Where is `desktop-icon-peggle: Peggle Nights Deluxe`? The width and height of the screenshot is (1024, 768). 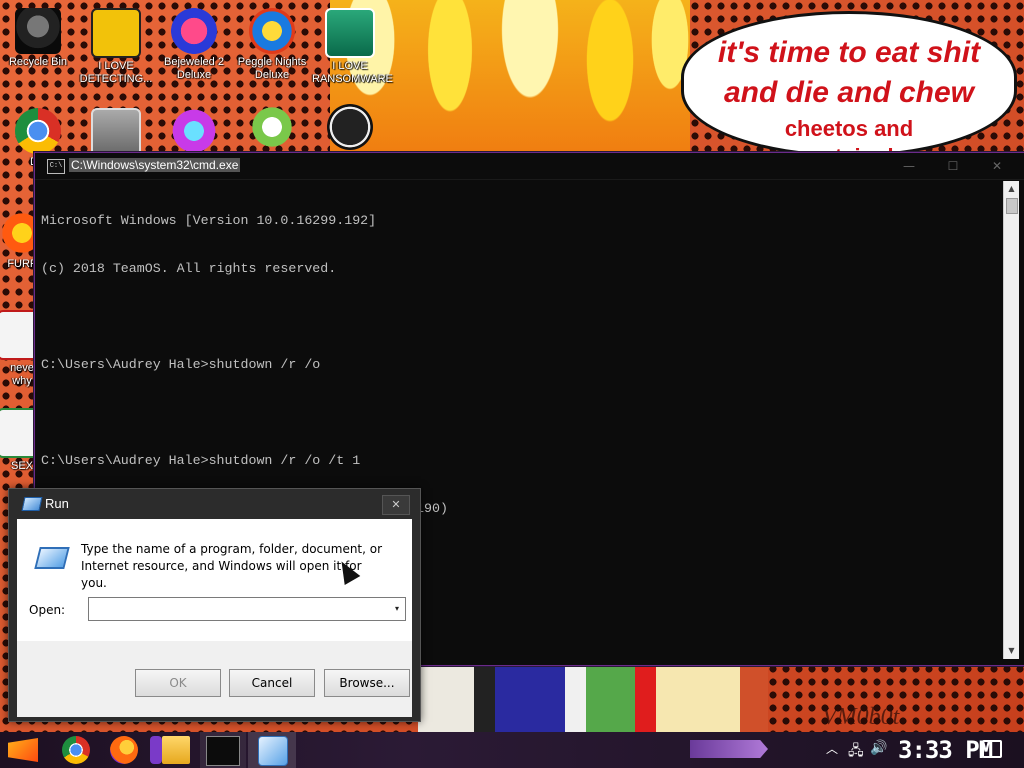
desktop-icon-peggle: Peggle Nights Deluxe is located at coordinates (272, 45).